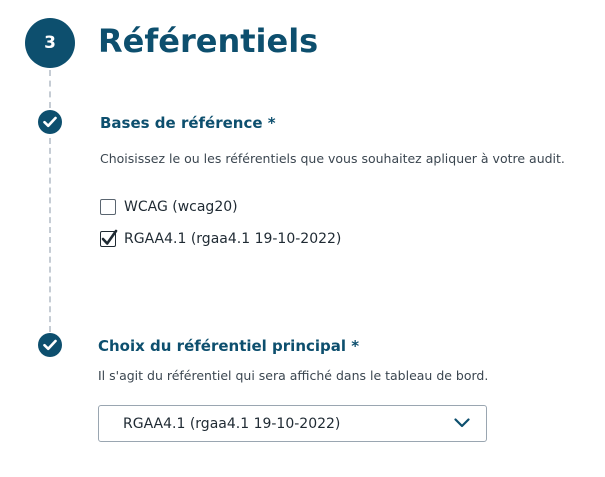 The width and height of the screenshot is (605, 477). I want to click on checkbox-rgaa: RGAA4.1 (rgaa4.1 19-10-2022), so click(220, 239).